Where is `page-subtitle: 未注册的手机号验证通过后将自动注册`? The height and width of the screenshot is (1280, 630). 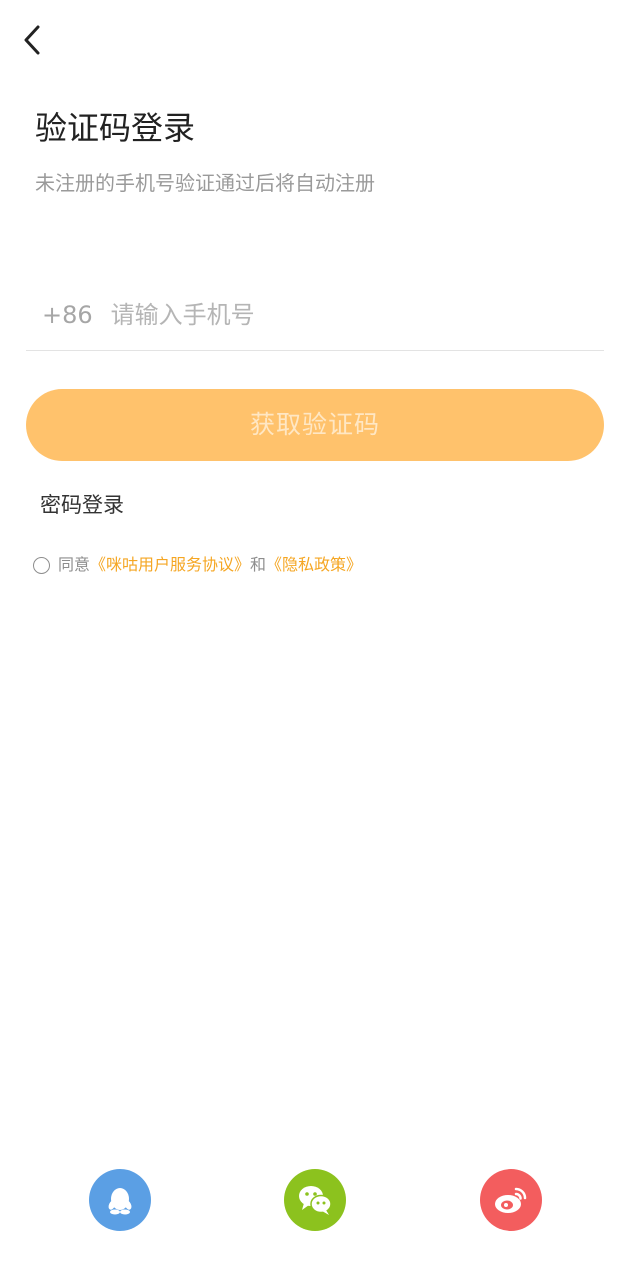
page-subtitle: 未注册的手机号验证通过后将自动注册 is located at coordinates (205, 183).